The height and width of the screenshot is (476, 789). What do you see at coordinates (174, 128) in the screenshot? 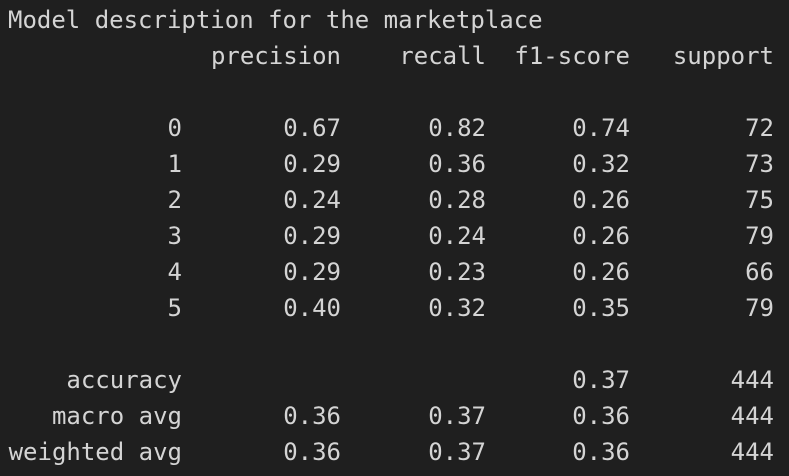
I see `class-row-0-label: 0` at bounding box center [174, 128].